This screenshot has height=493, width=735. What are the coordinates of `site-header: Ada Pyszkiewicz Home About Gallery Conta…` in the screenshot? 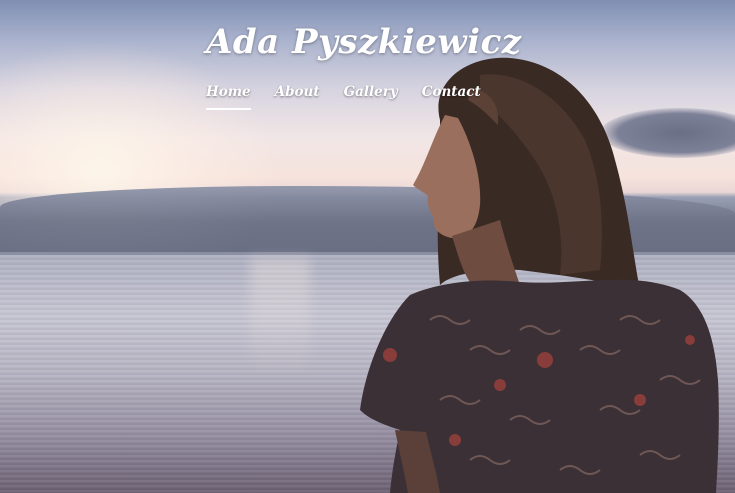 It's located at (371, 66).